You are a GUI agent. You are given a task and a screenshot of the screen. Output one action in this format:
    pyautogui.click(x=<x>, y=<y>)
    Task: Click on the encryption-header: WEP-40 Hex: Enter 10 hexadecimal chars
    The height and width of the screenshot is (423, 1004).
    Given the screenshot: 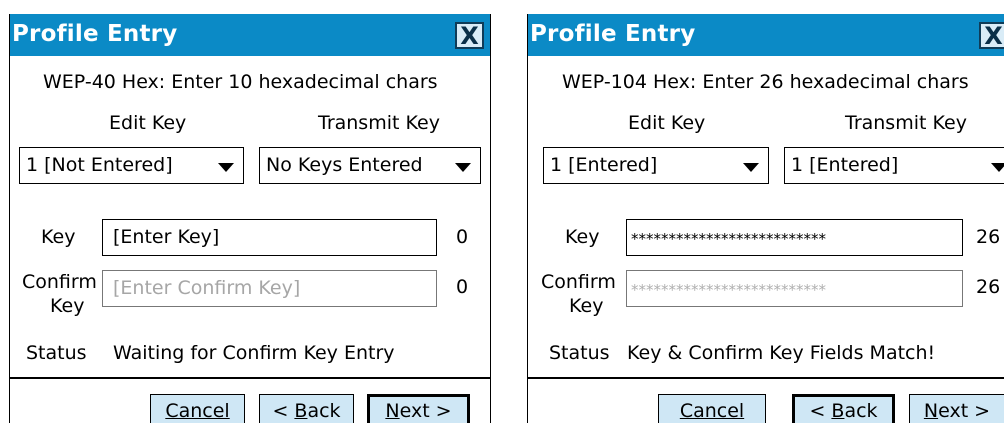 What is the action you would take?
    pyautogui.click(x=240, y=82)
    